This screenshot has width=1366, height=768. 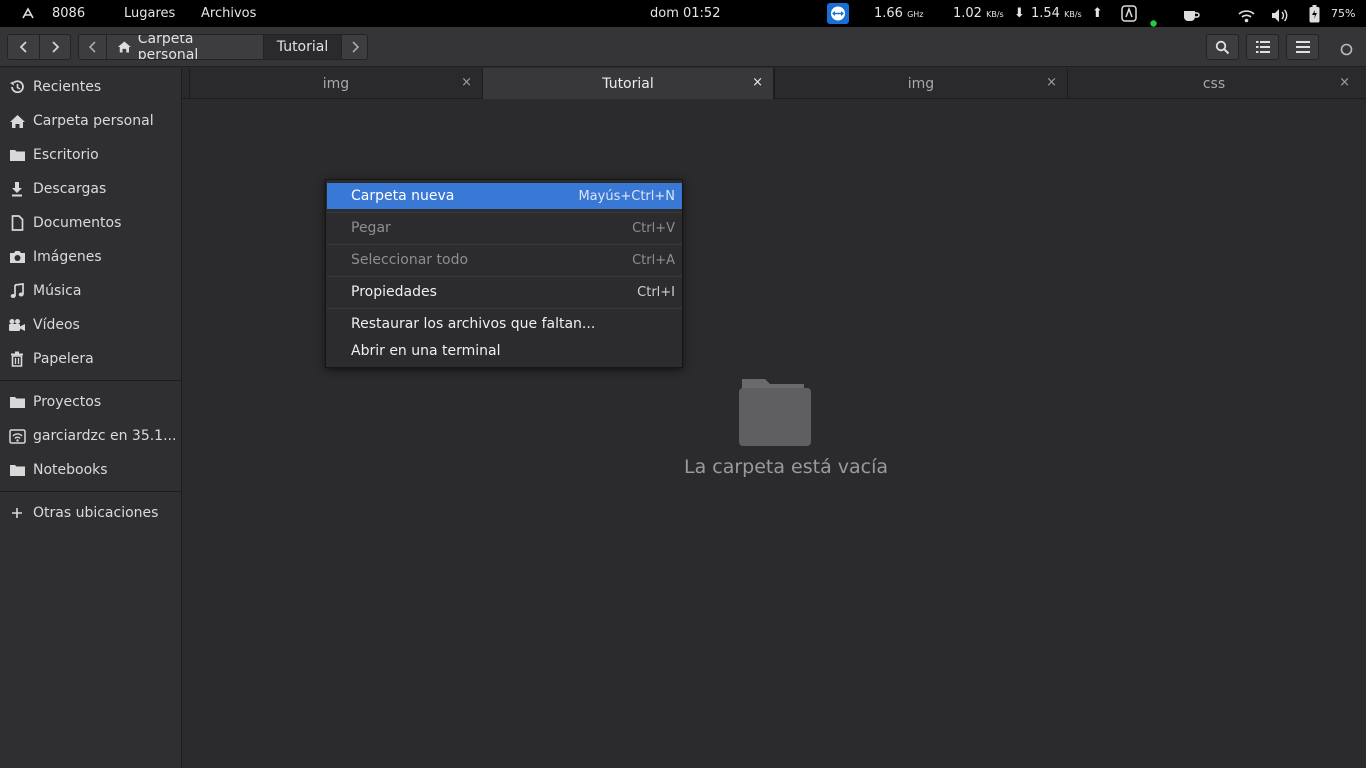 I want to click on sidebar-item-music: Música, so click(x=90, y=291).